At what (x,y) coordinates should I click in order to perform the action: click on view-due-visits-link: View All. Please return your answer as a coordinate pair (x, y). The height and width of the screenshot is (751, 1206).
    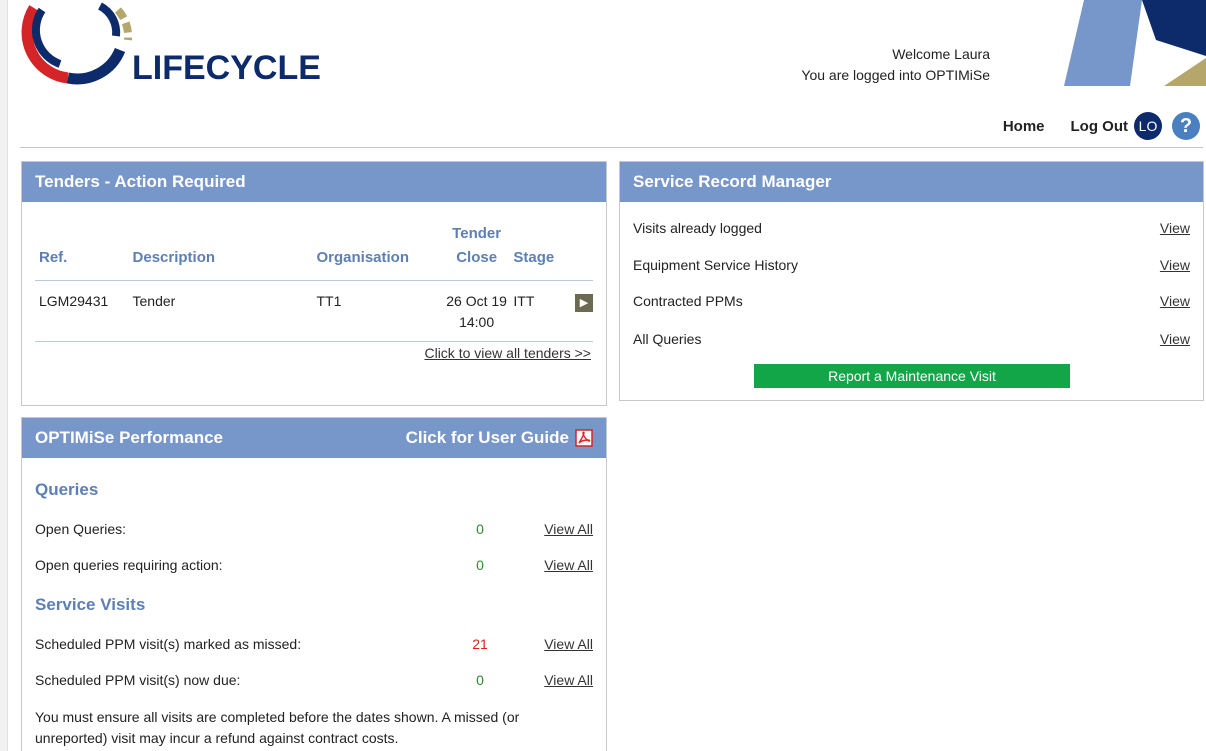
    Looking at the image, I should click on (568, 680).